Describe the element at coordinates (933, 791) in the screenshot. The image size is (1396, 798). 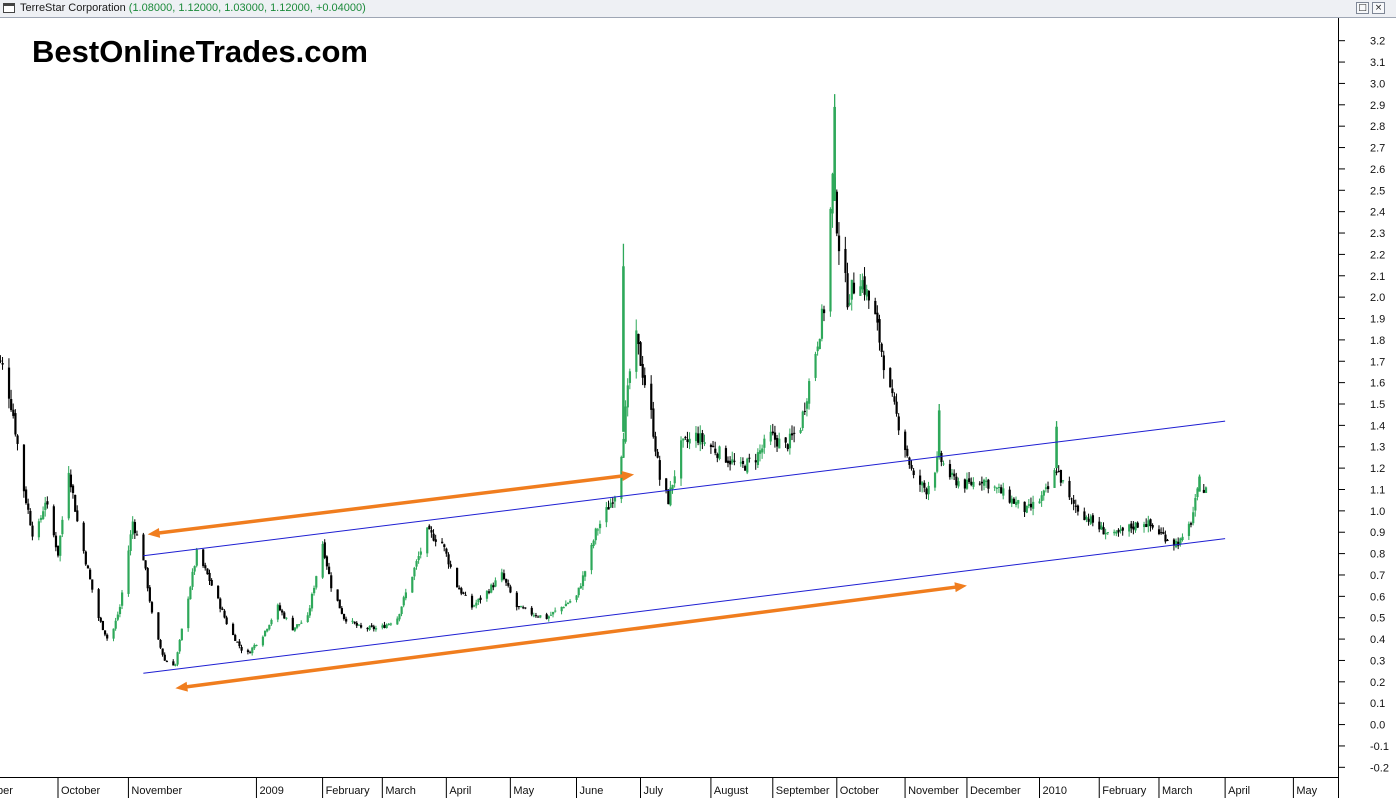
I see `month-label: November` at that location.